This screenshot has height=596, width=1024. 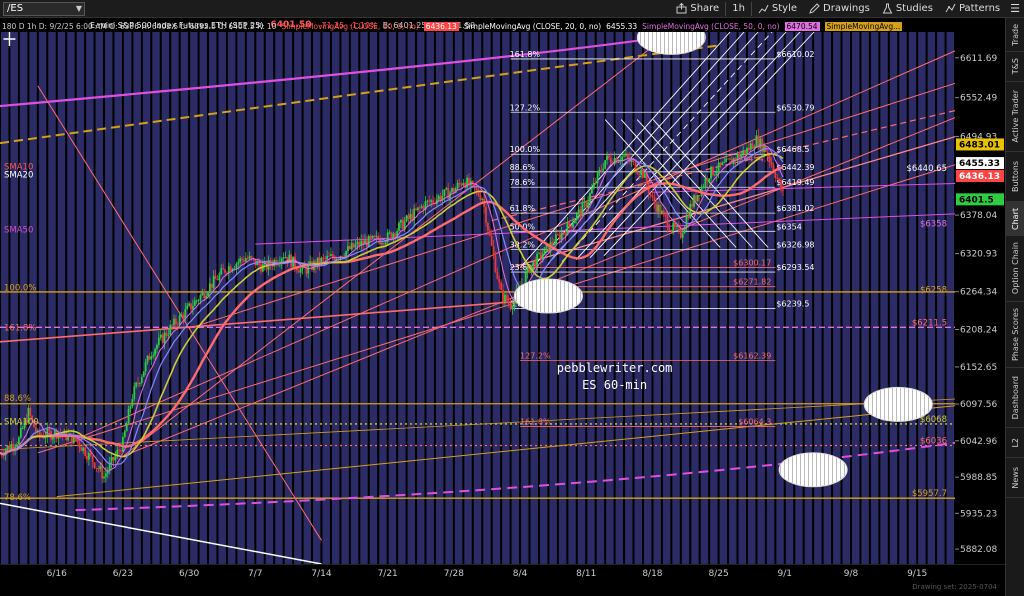 What do you see at coordinates (907, 9) in the screenshot?
I see `studies-button: Studies` at bounding box center [907, 9].